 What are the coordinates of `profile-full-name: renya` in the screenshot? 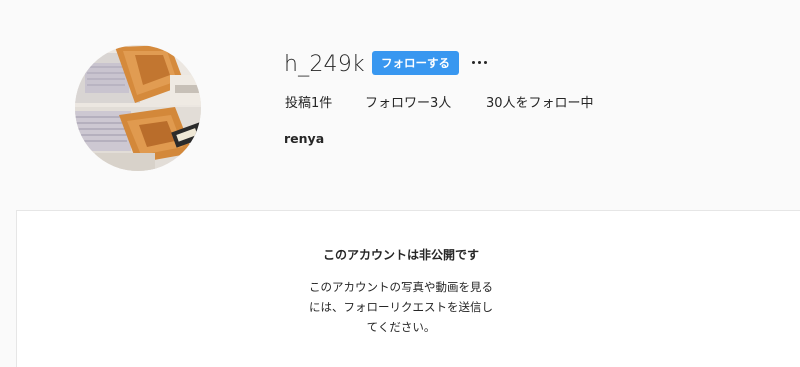 It's located at (304, 138).